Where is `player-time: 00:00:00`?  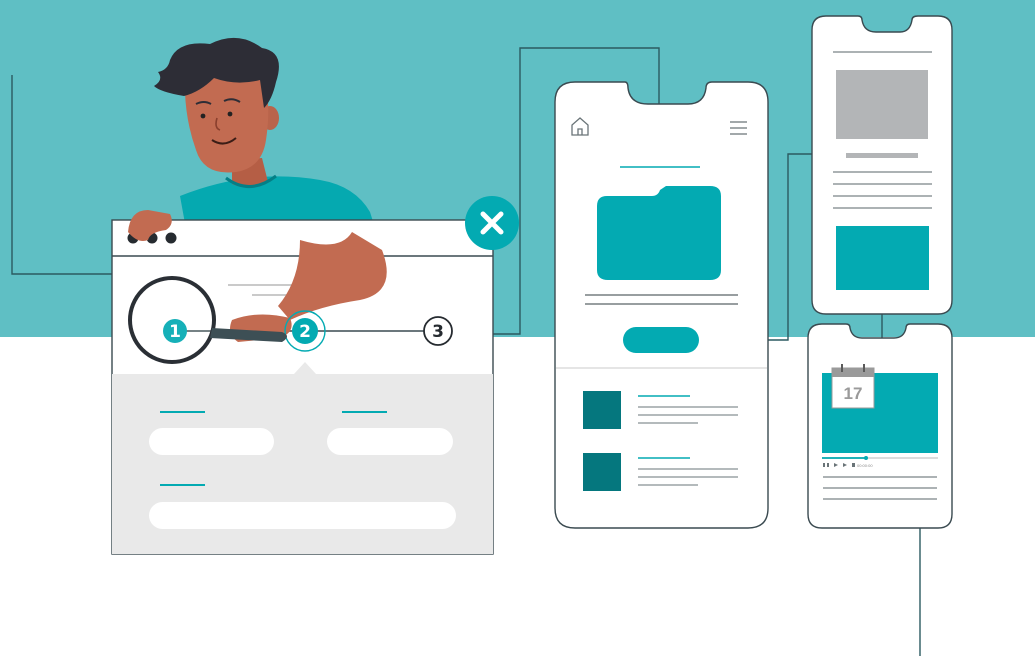 player-time: 00:00:00 is located at coordinates (865, 465).